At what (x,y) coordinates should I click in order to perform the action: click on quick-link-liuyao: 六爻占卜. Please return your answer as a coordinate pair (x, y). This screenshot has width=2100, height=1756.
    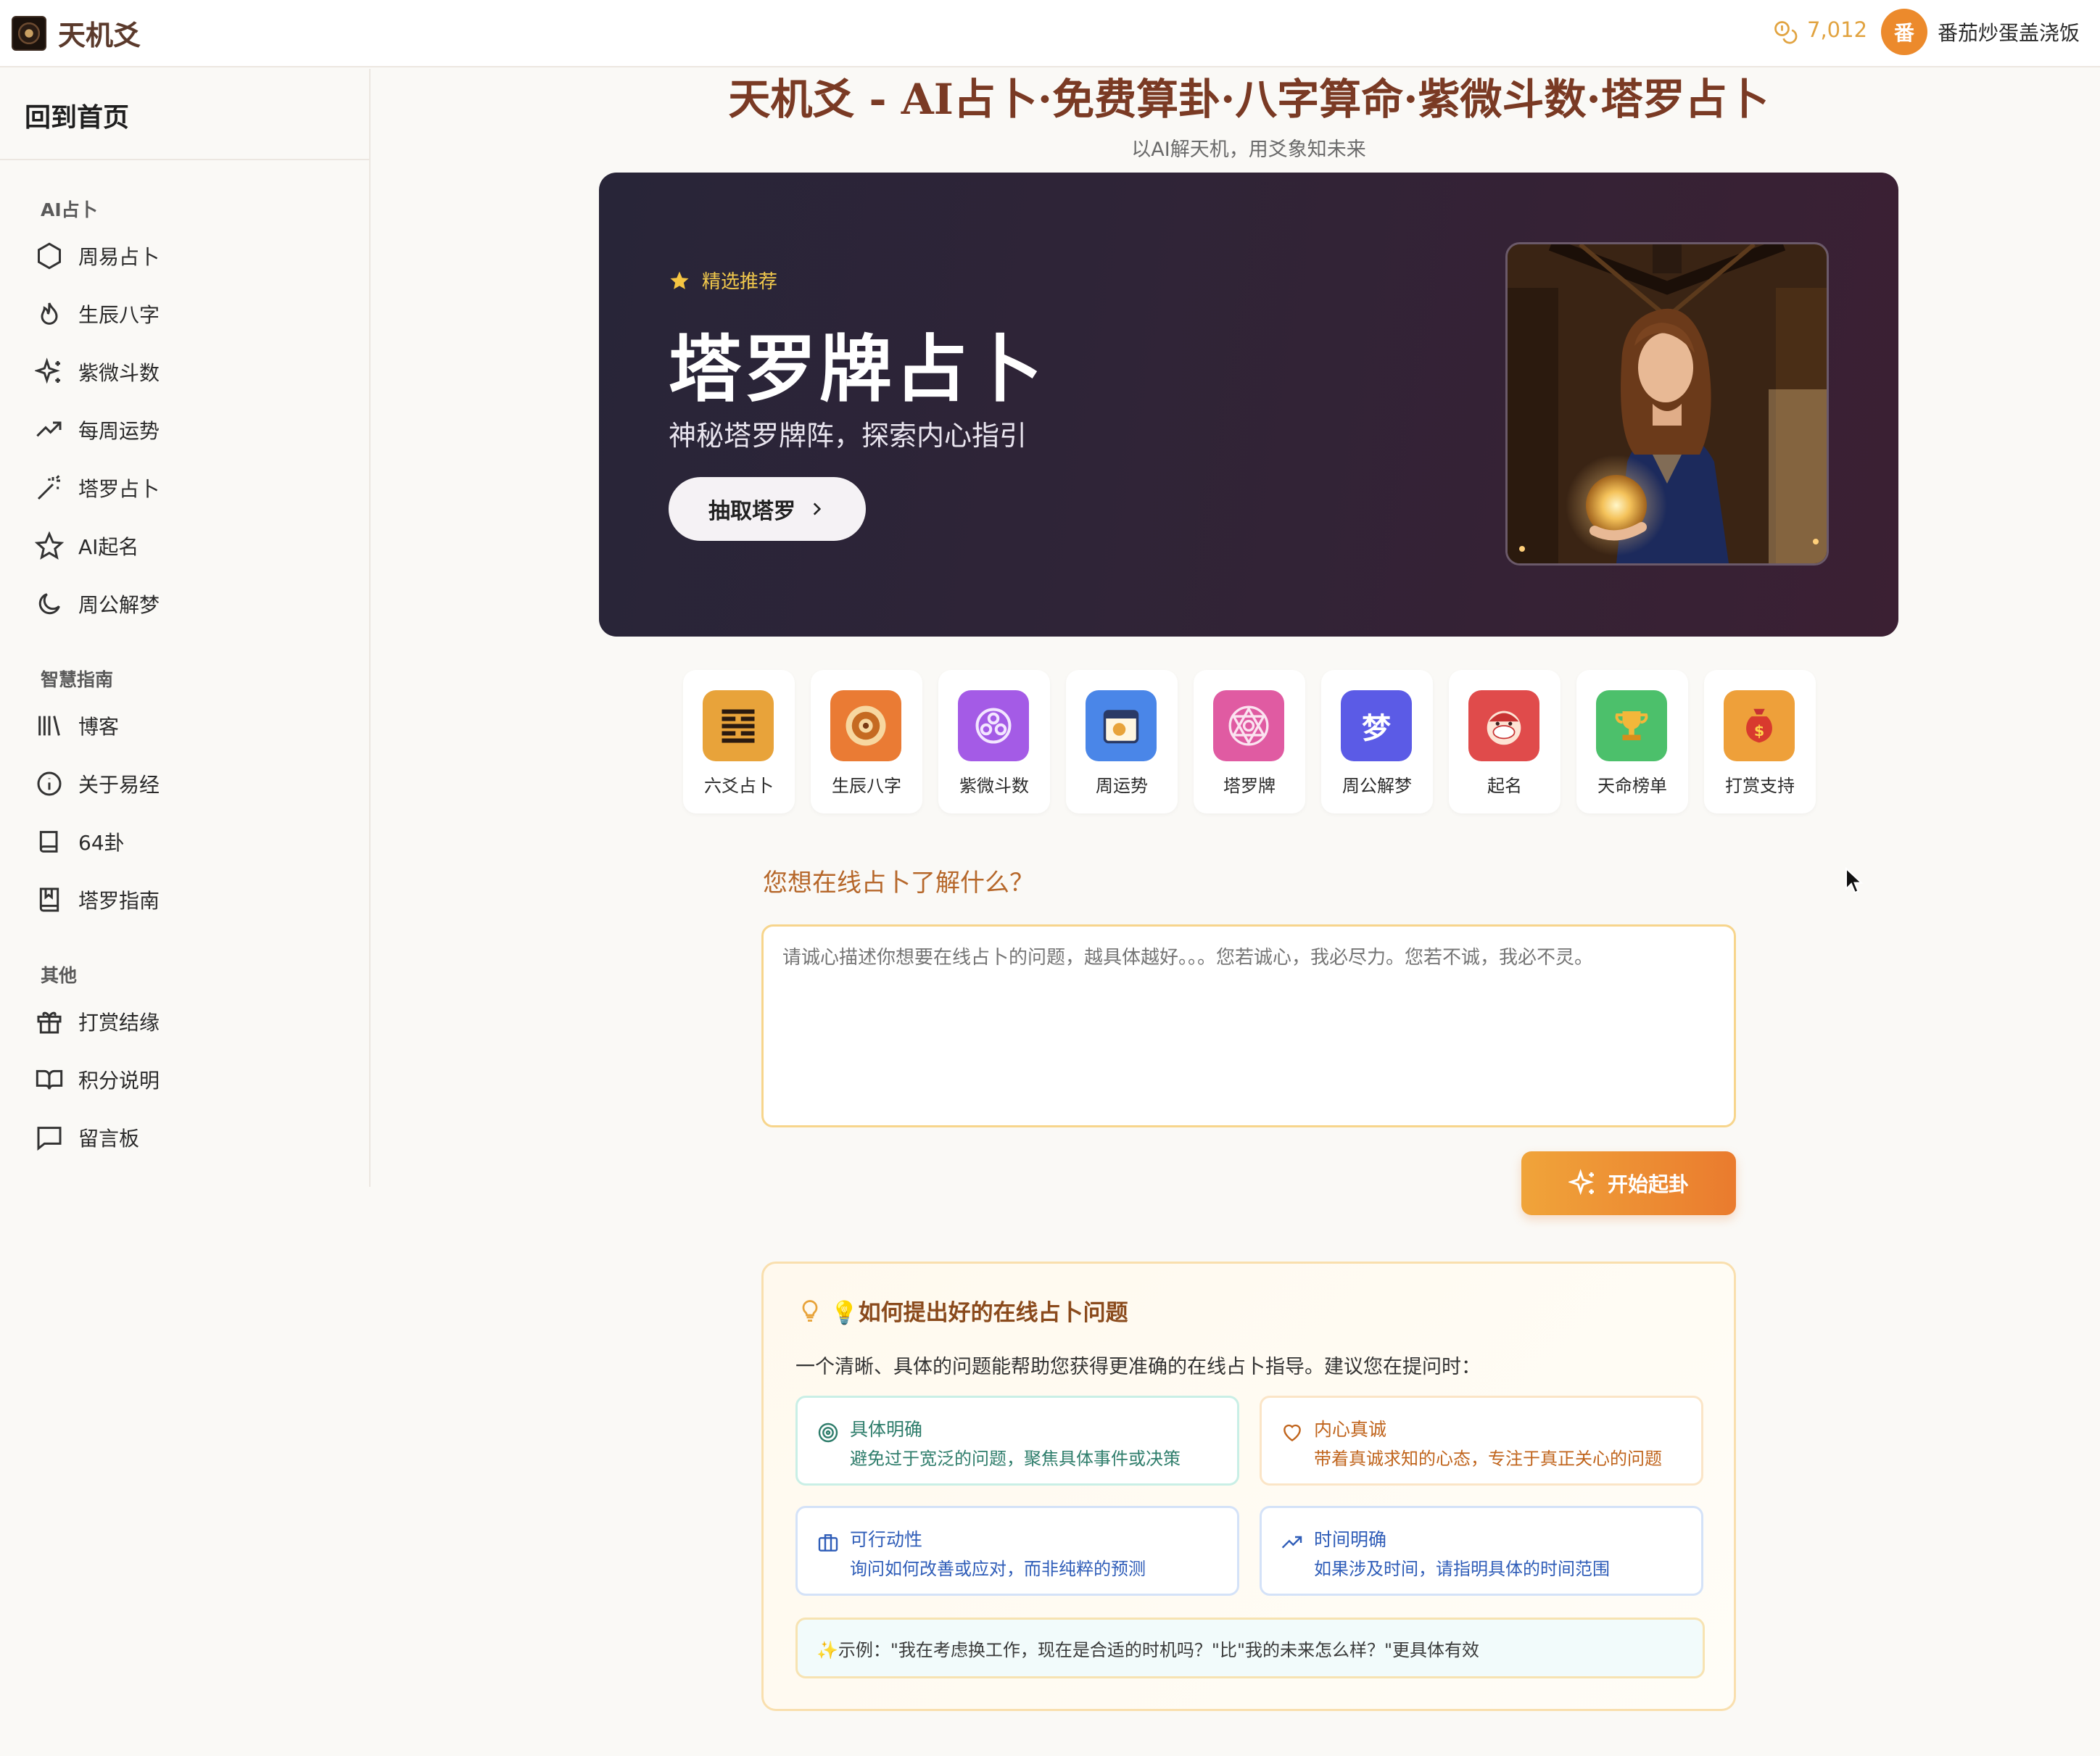
    Looking at the image, I should click on (739, 741).